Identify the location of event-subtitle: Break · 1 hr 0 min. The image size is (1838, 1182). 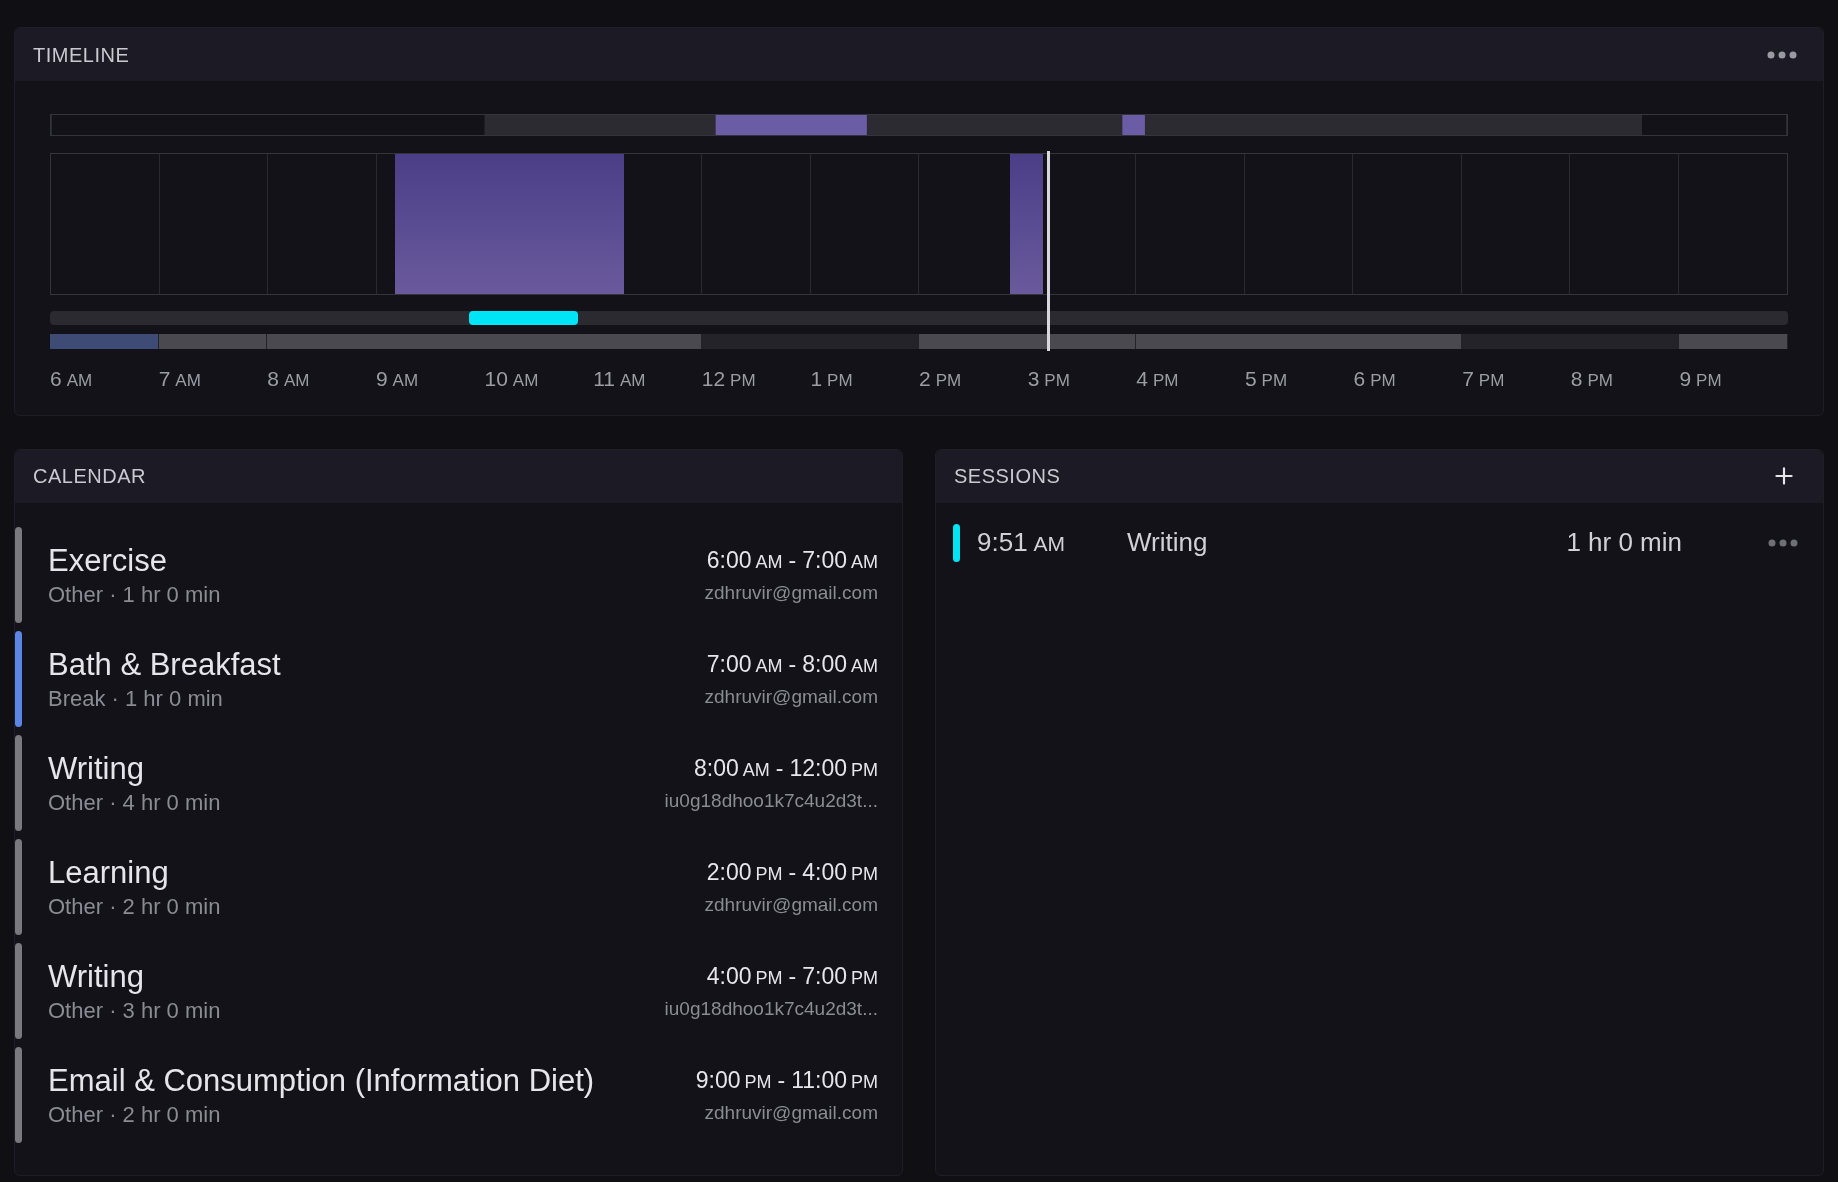
(136, 698).